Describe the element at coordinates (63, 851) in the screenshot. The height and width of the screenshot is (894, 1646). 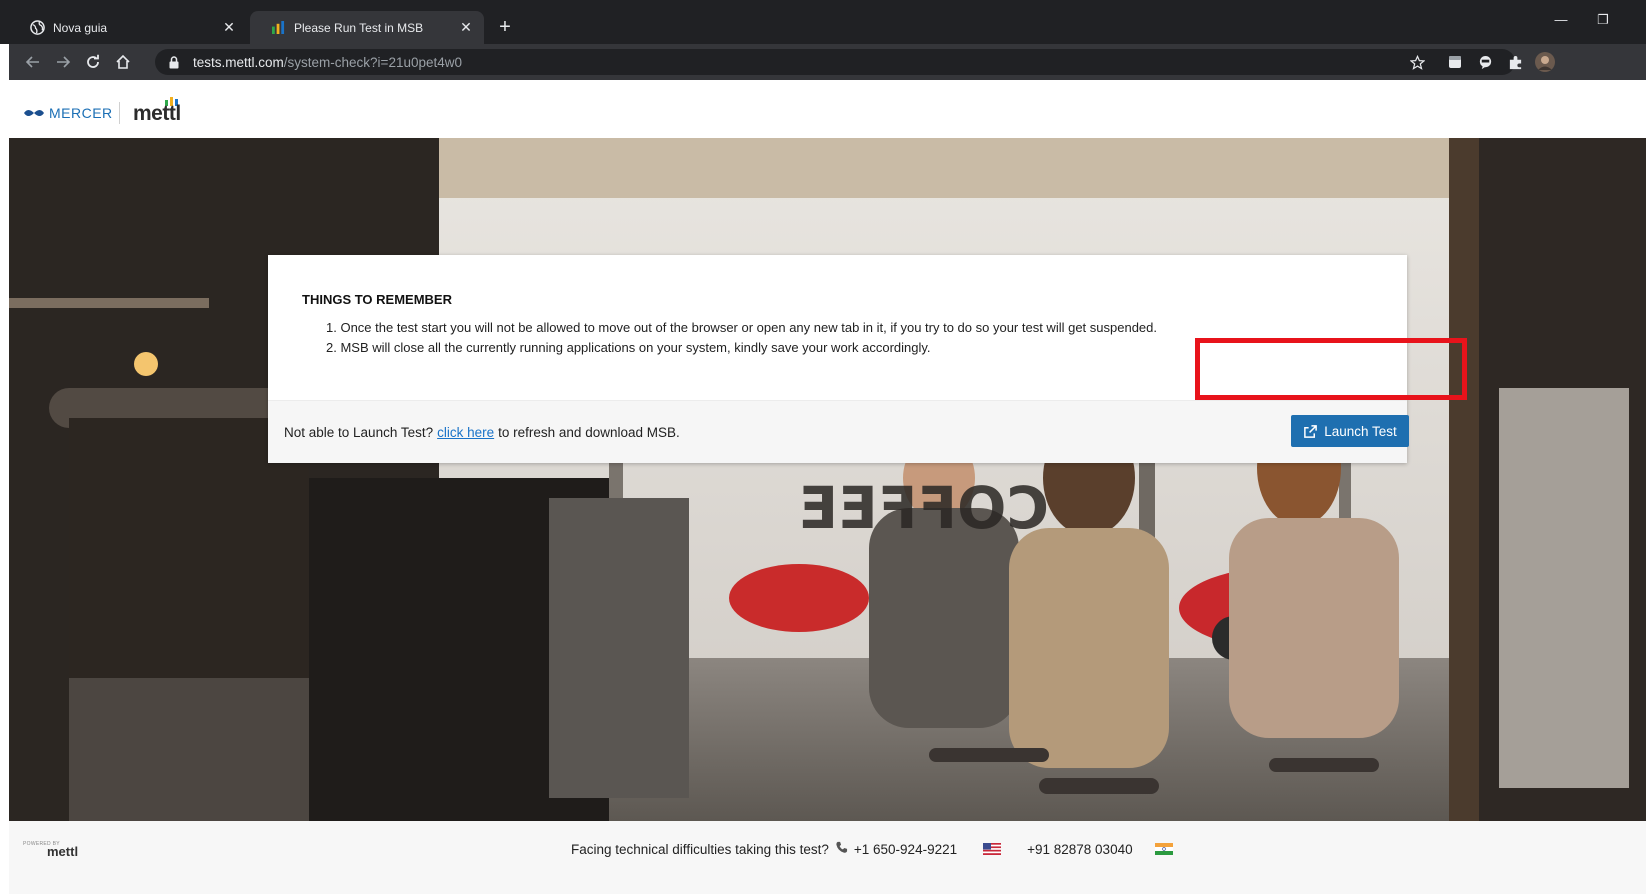
I see `powered-mettl-wordmark: mettl` at that location.